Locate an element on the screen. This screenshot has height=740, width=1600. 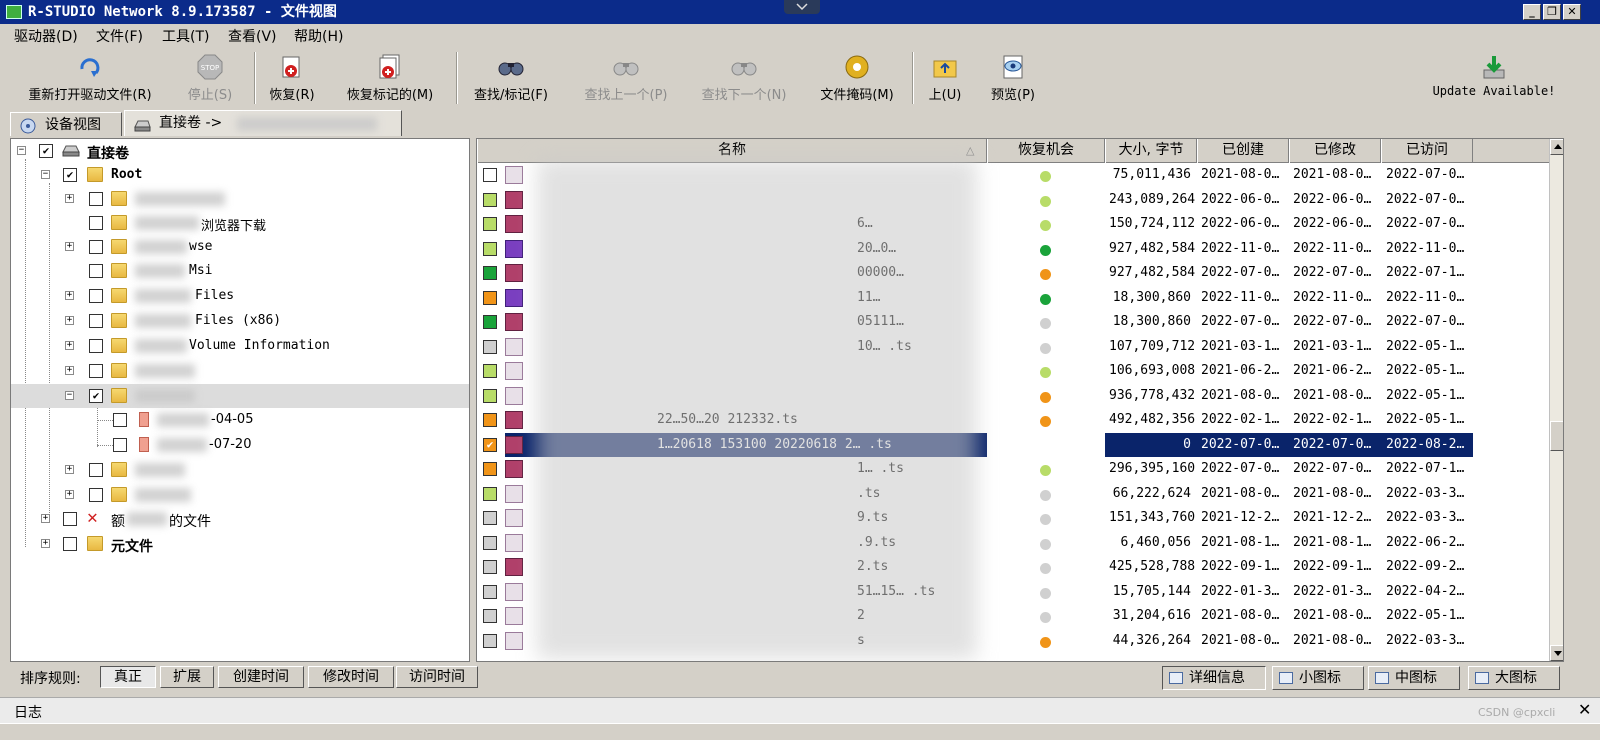
column-modified: 已修改 is located at coordinates (1335, 151).